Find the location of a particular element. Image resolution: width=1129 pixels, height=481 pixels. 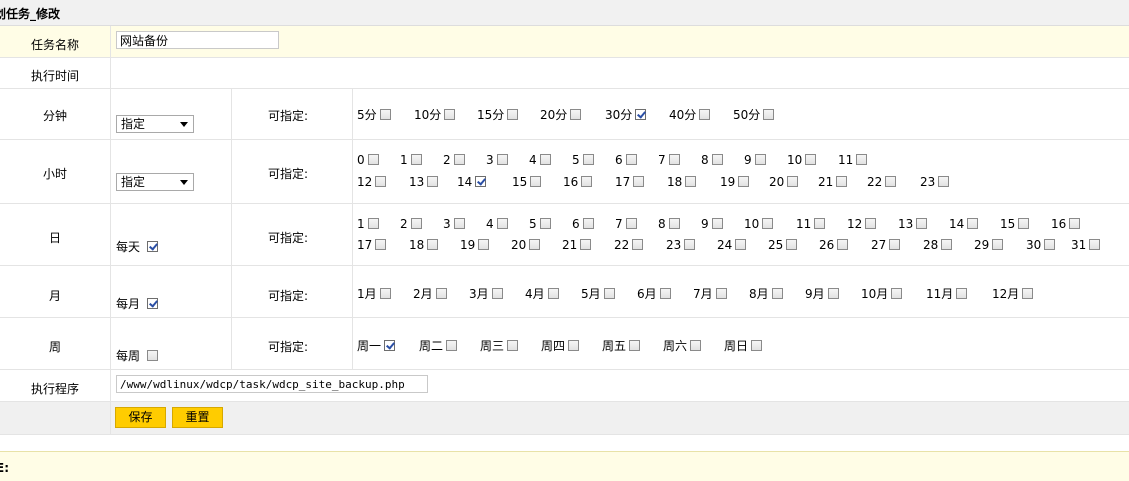

hour-option: 3 is located at coordinates (497, 160).